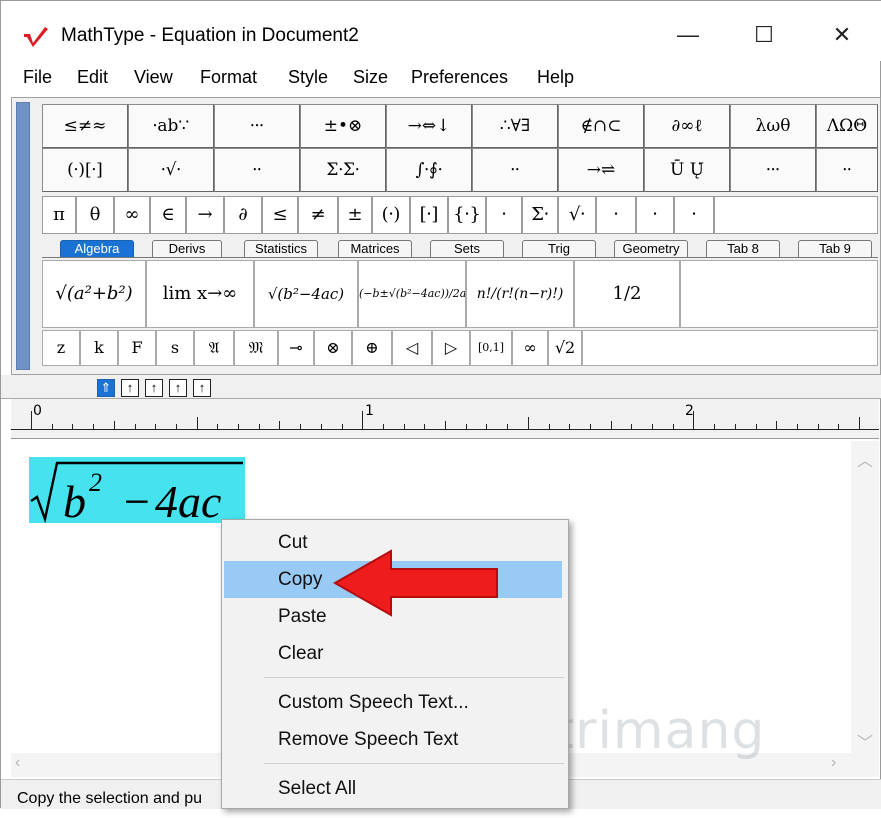 The height and width of the screenshot is (818, 881). What do you see at coordinates (243, 215) in the screenshot?
I see `partial-button: ∂` at bounding box center [243, 215].